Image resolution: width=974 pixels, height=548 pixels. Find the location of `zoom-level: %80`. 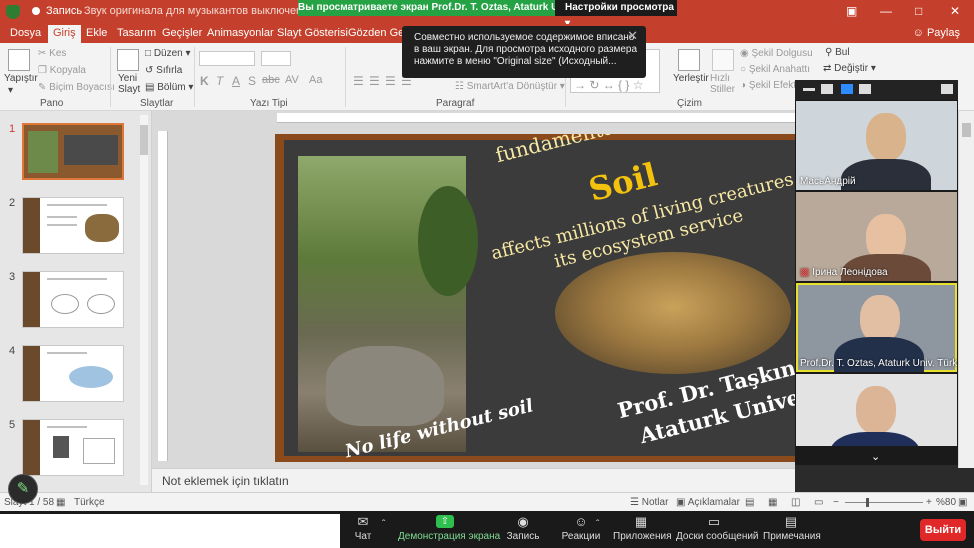

zoom-level: %80 is located at coordinates (946, 502).